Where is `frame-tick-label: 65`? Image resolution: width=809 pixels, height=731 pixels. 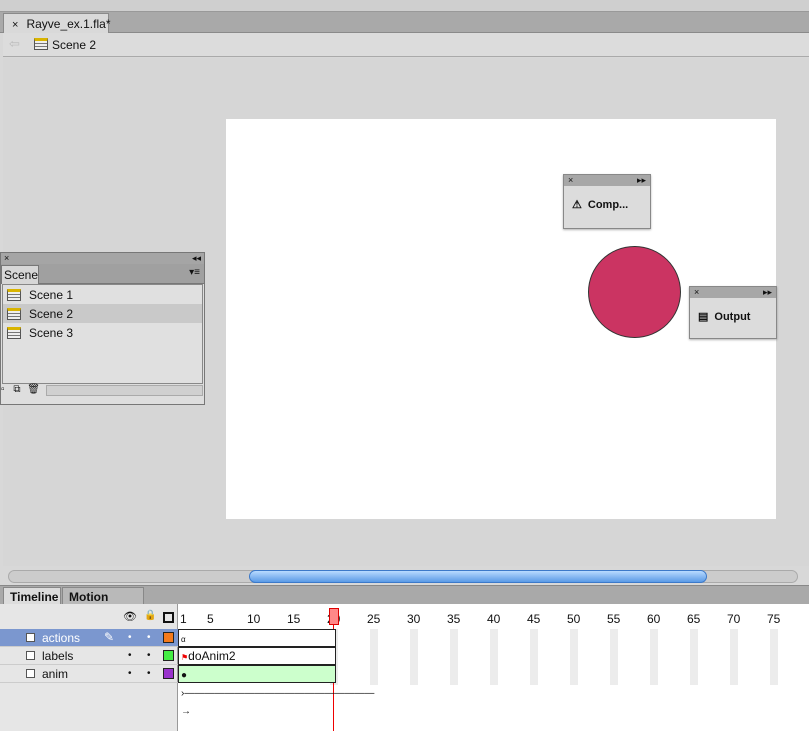
frame-tick-label: 65 is located at coordinates (694, 619).